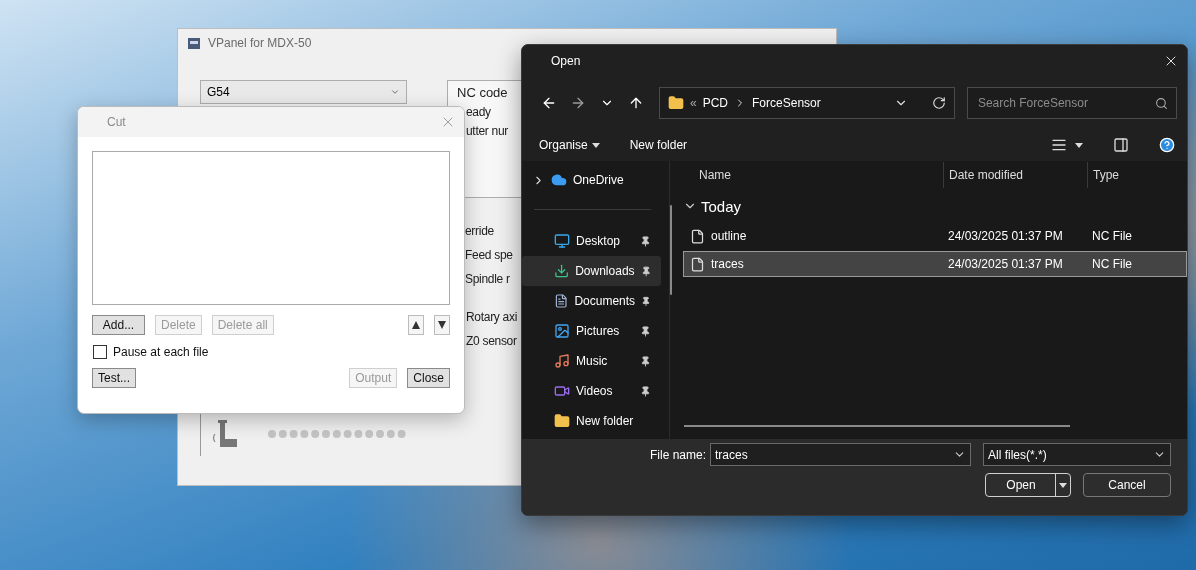 This screenshot has height=570, width=1196. I want to click on status-text: NC code, so click(482, 93).